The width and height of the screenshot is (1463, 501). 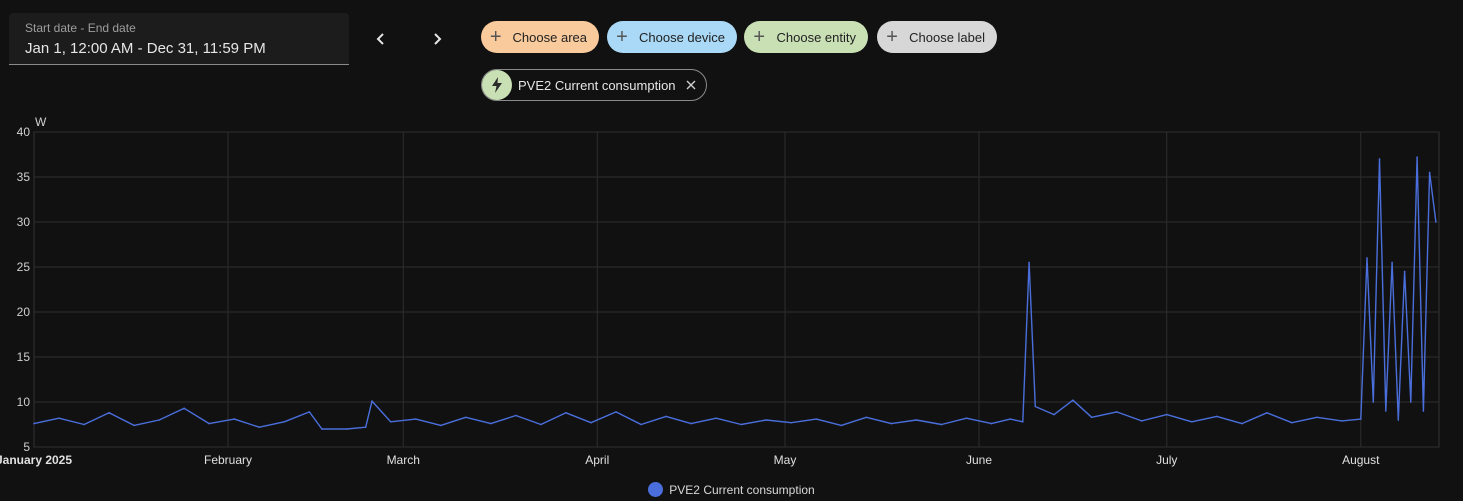 I want to click on next-period-button, so click(x=437, y=39).